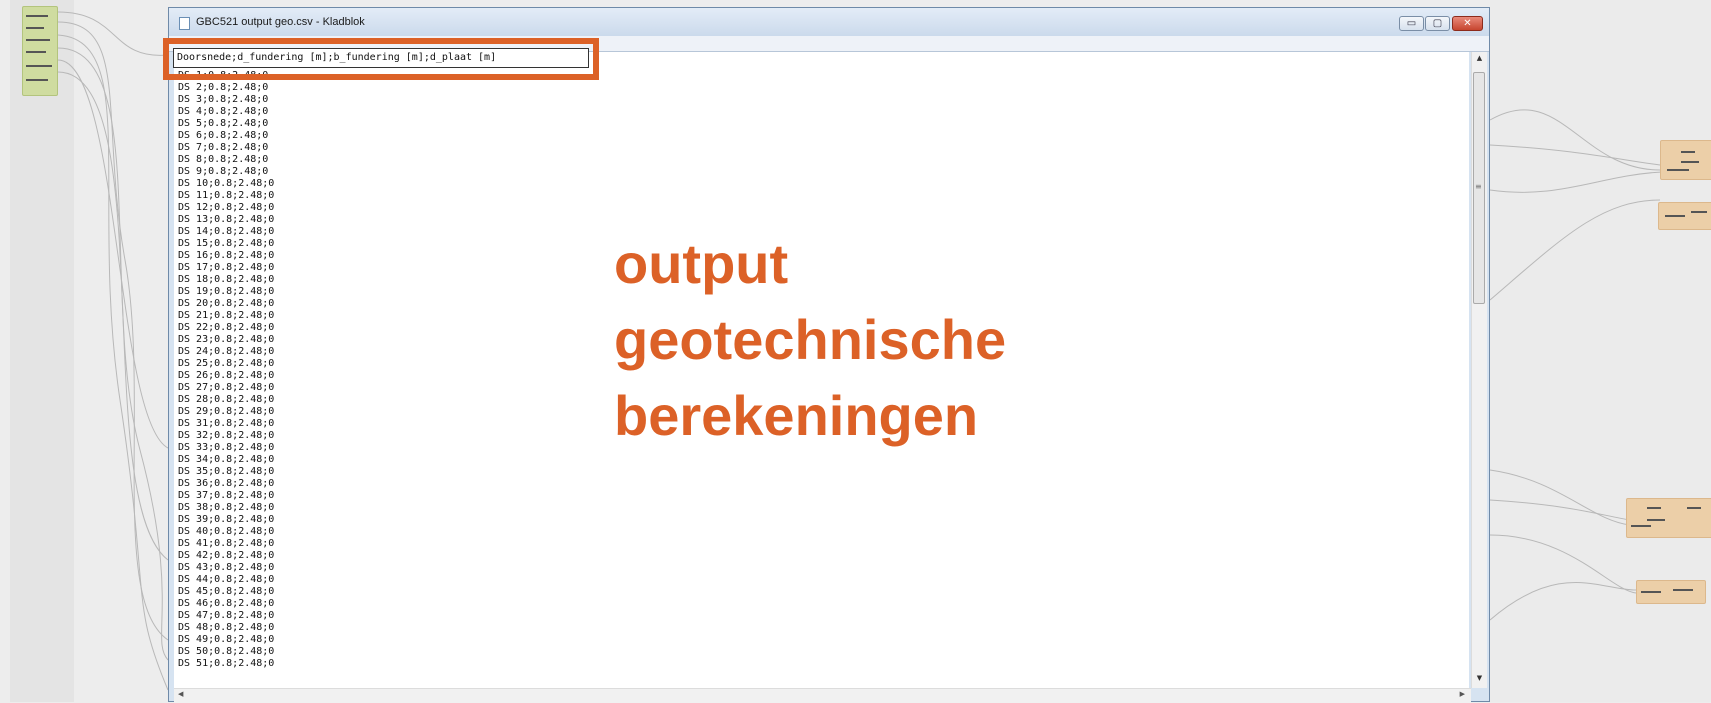  I want to click on file-line: DS 15;0.8;2.48;0, so click(226, 243).